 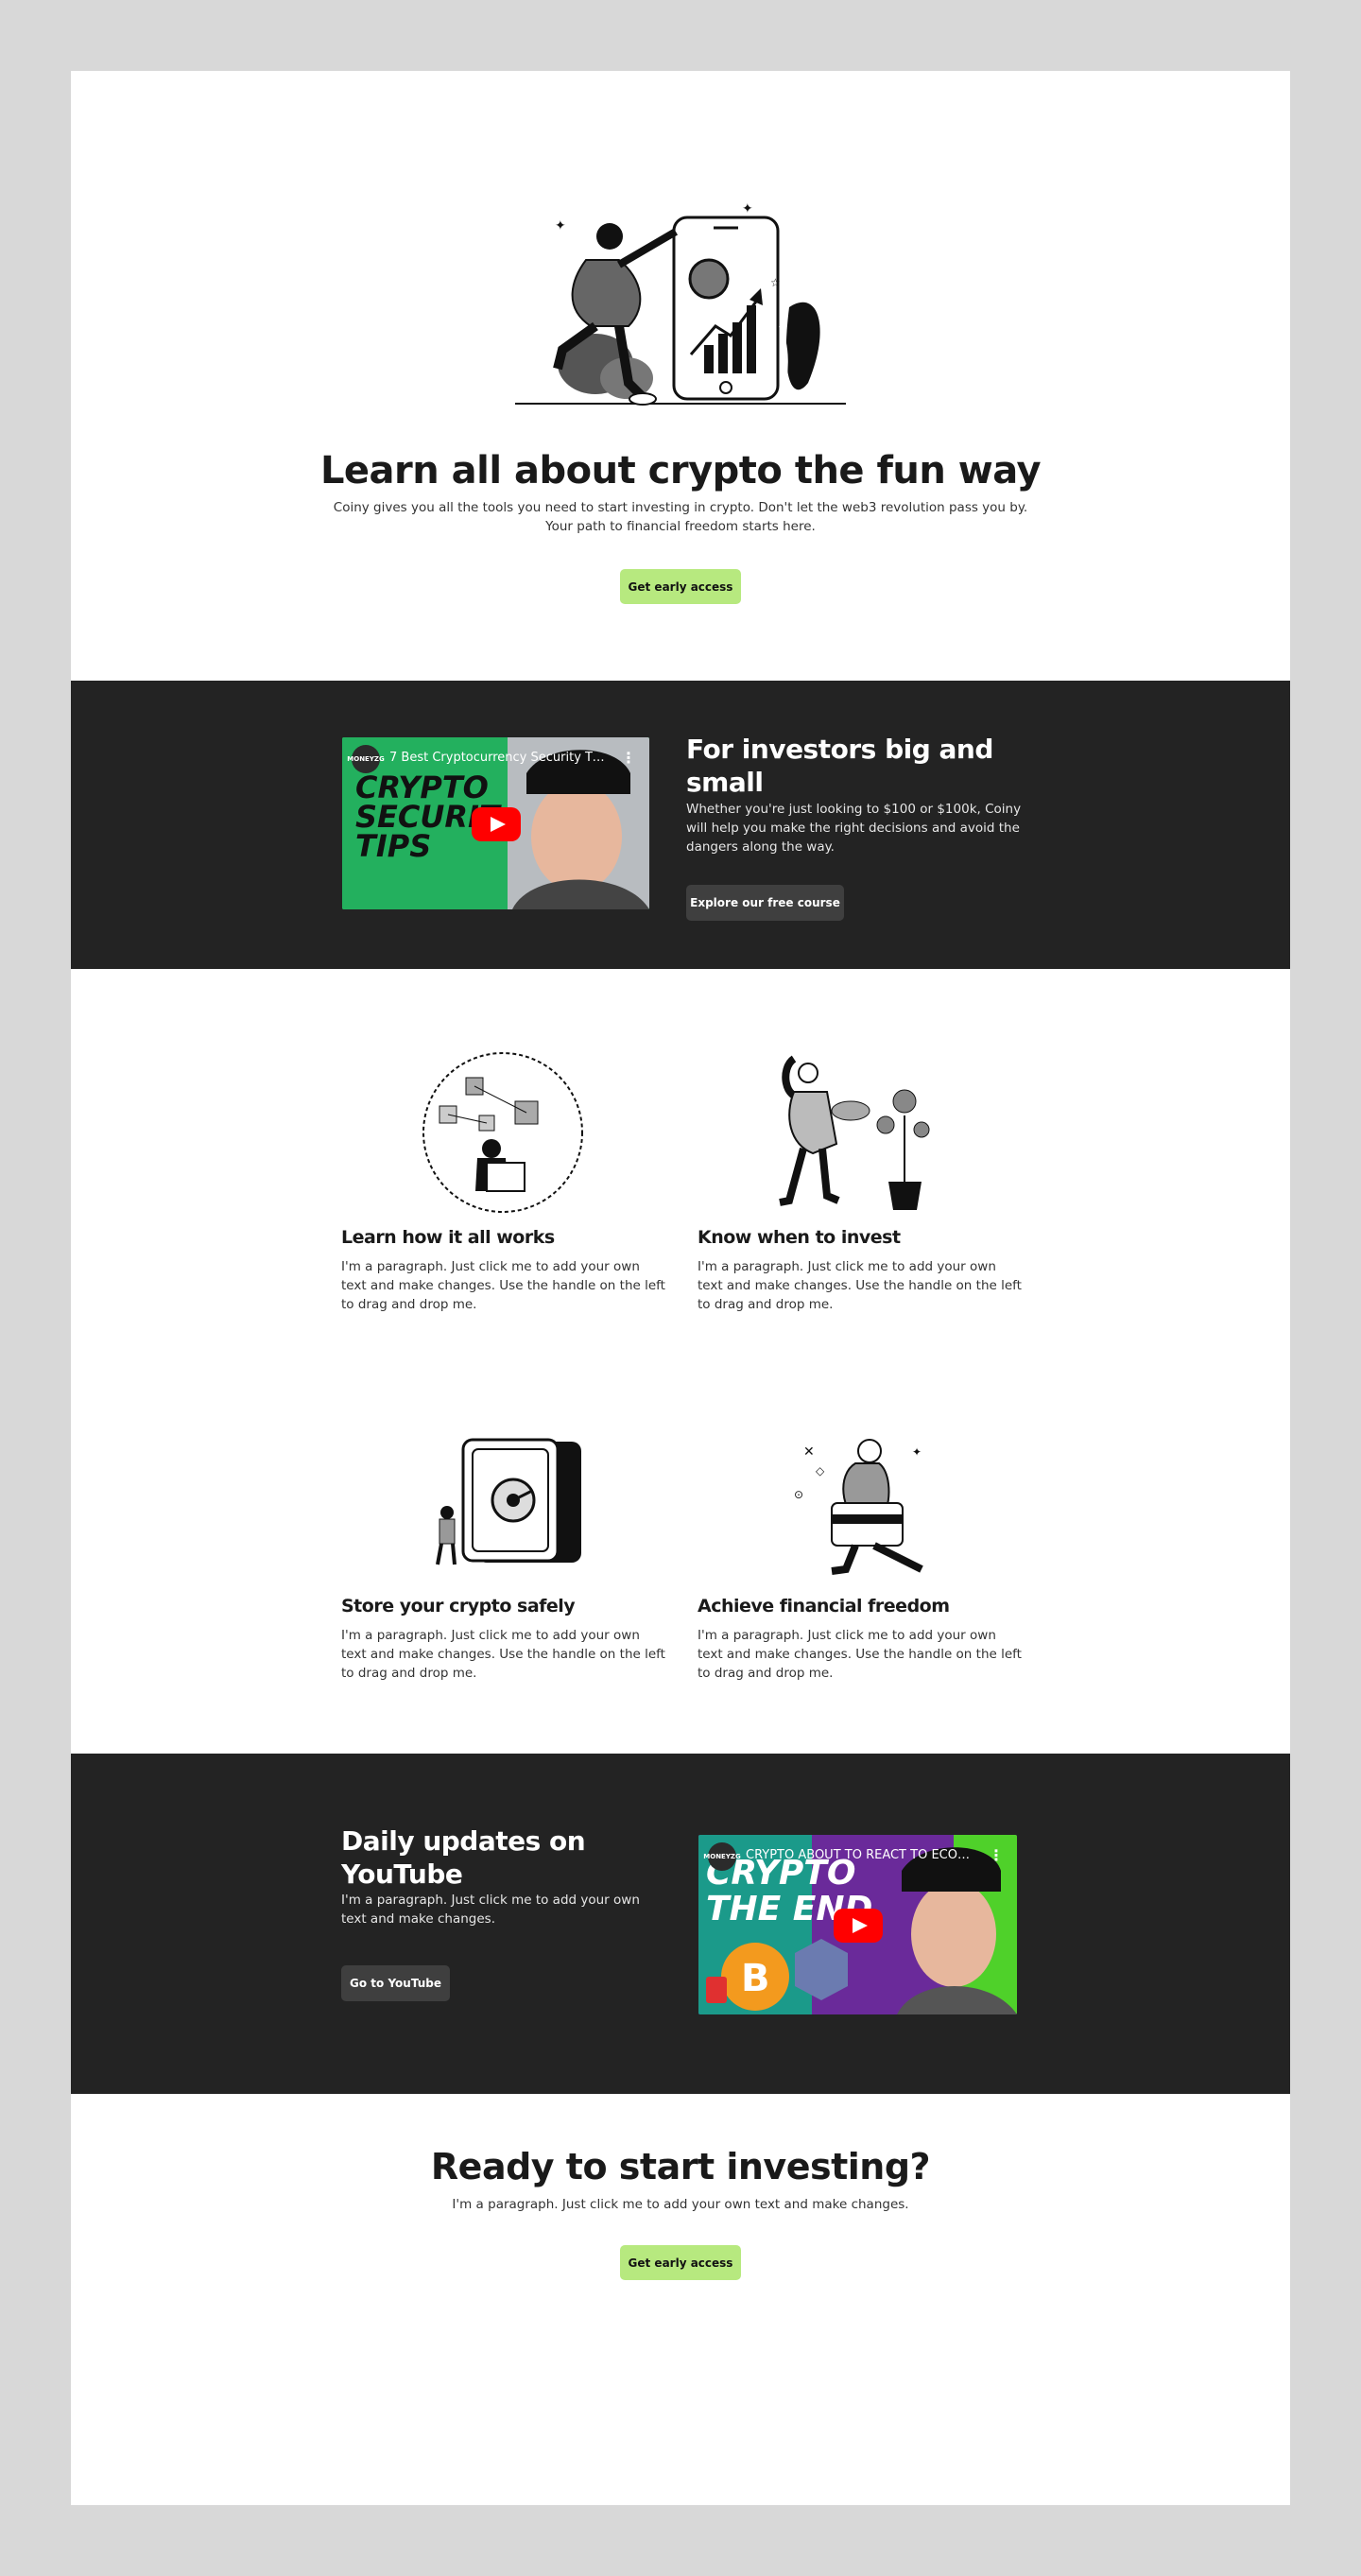 I want to click on go-to-youtube-button: Go to YouTube, so click(x=395, y=1983).